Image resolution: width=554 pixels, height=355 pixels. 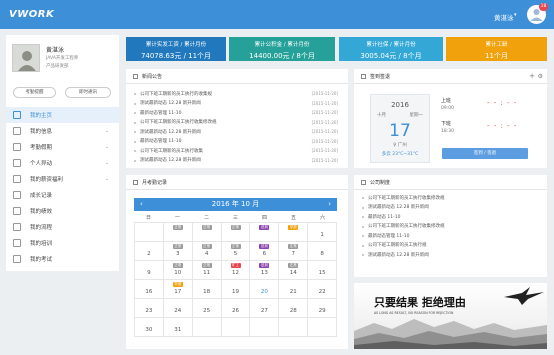 I want to click on checkin-panel-header: 签到签退 + ⚙, so click(x=450, y=76).